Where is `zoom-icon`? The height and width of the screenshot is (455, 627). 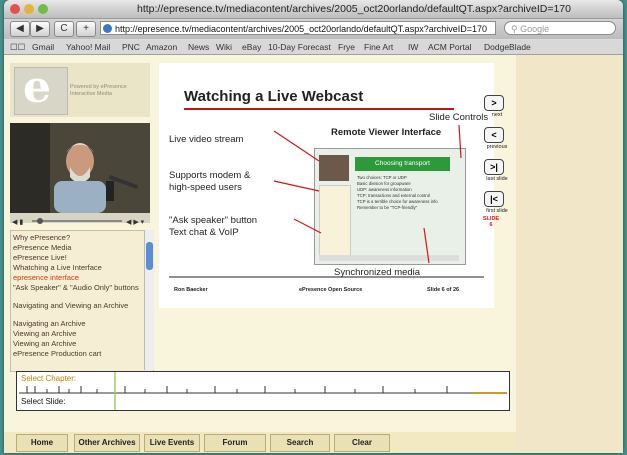
zoom-icon is located at coordinates (43, 9).